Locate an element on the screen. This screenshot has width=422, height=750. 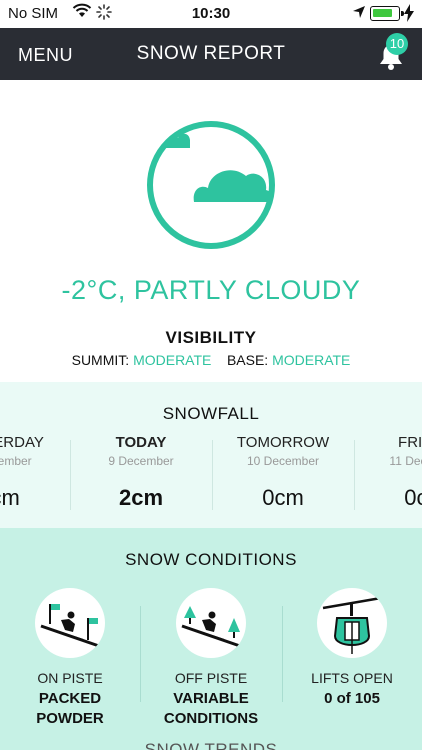
nav-bar: MENU SNOW REPORT 10 is located at coordinates (211, 54).